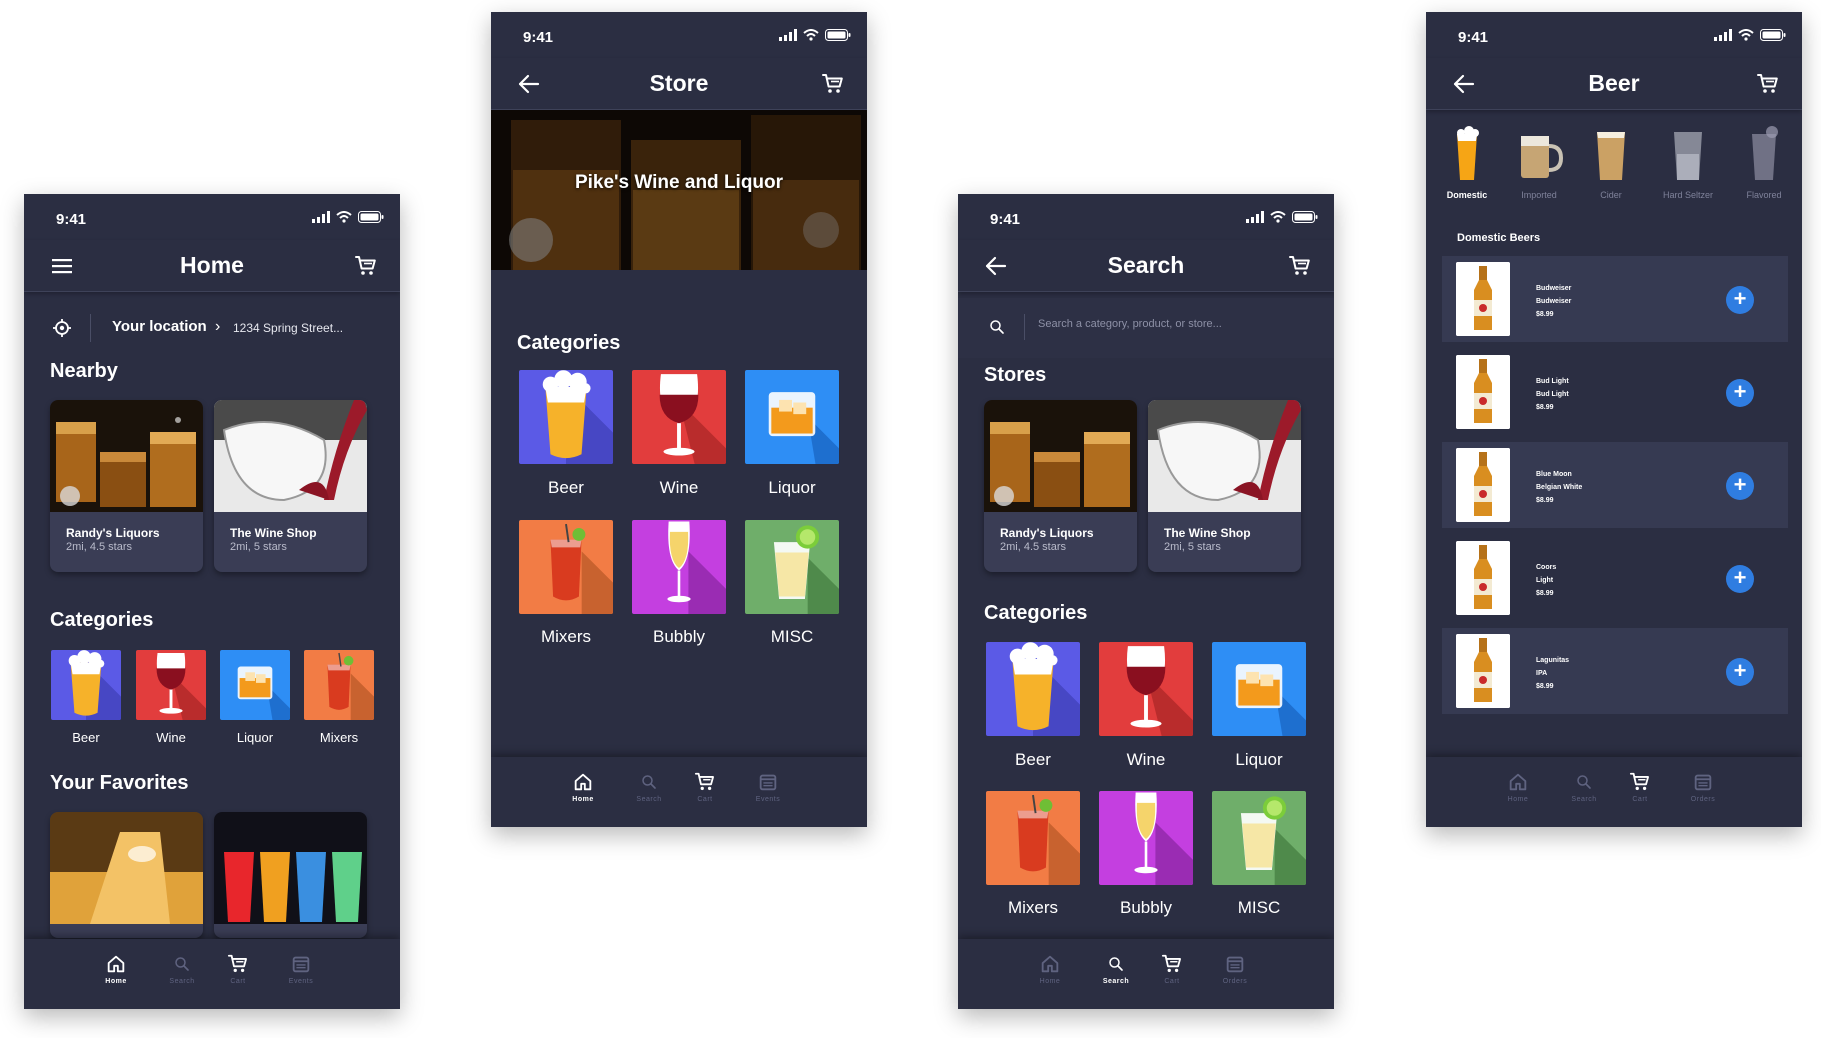 This screenshot has height=1038, width=1821. I want to click on beer-item-row: Bud Light Bud Light $8.99 +, so click(1615, 392).